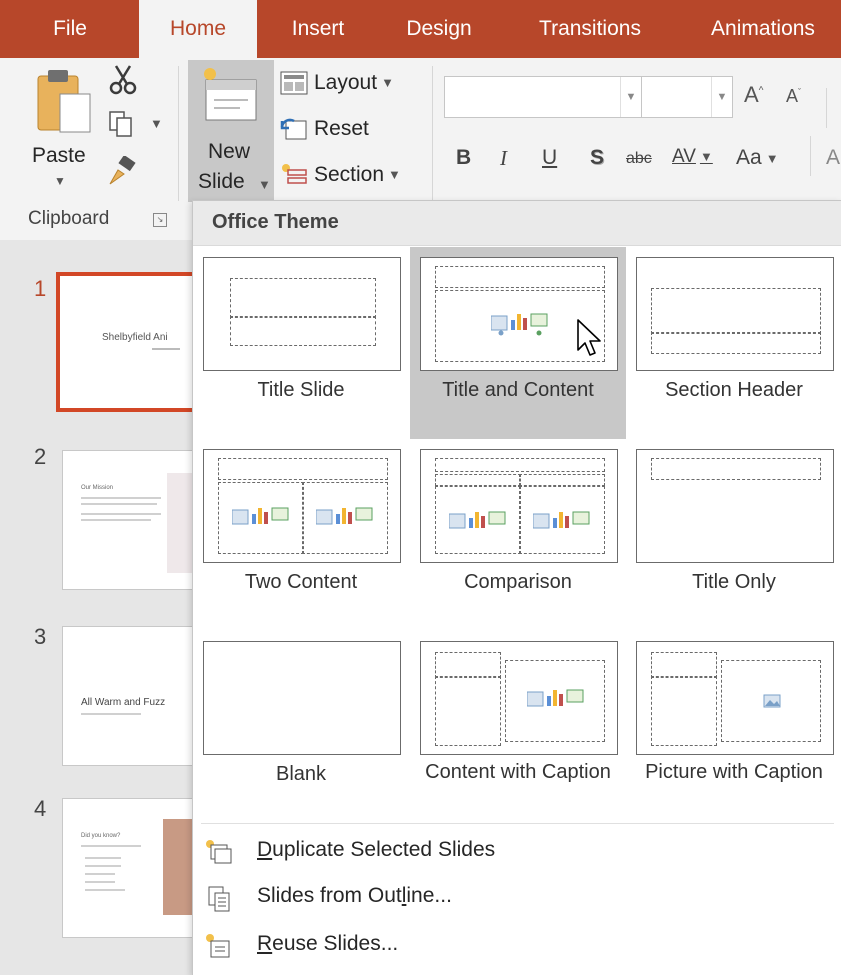 The width and height of the screenshot is (841, 975). I want to click on paste-dropdown-caret: ▼, so click(60, 181).